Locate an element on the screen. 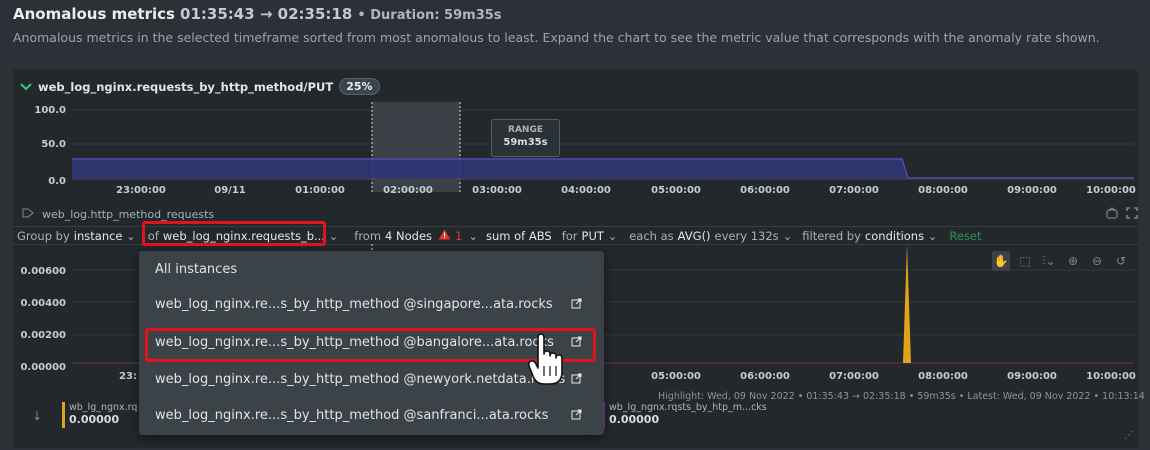  x-tick-label: 23: is located at coordinates (128, 376).